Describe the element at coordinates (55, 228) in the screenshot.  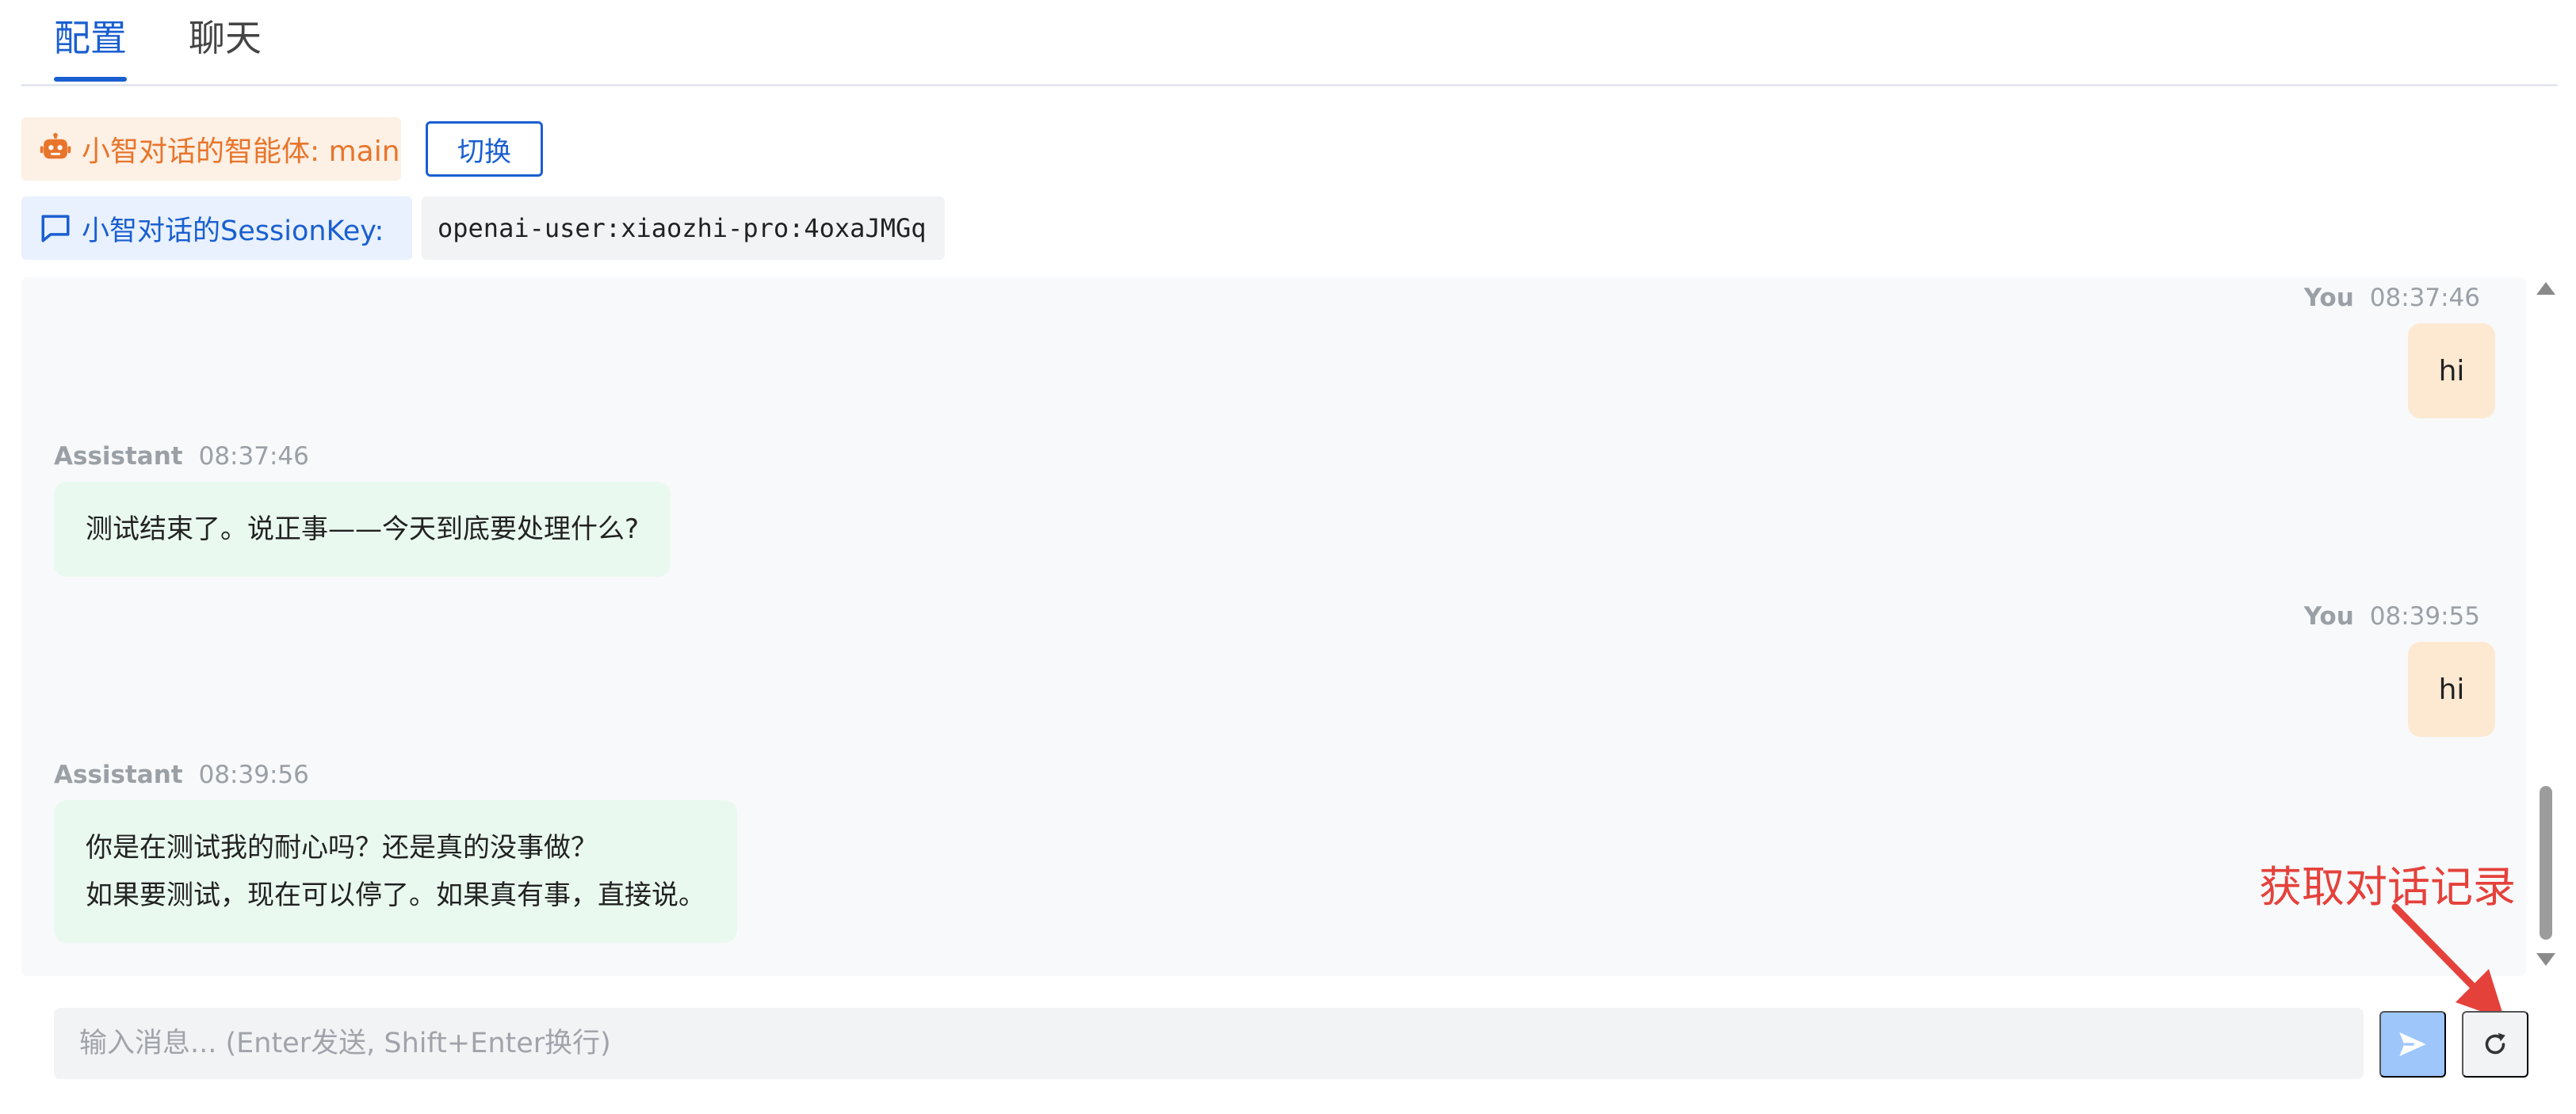
I see `chat-bubble-icon` at that location.